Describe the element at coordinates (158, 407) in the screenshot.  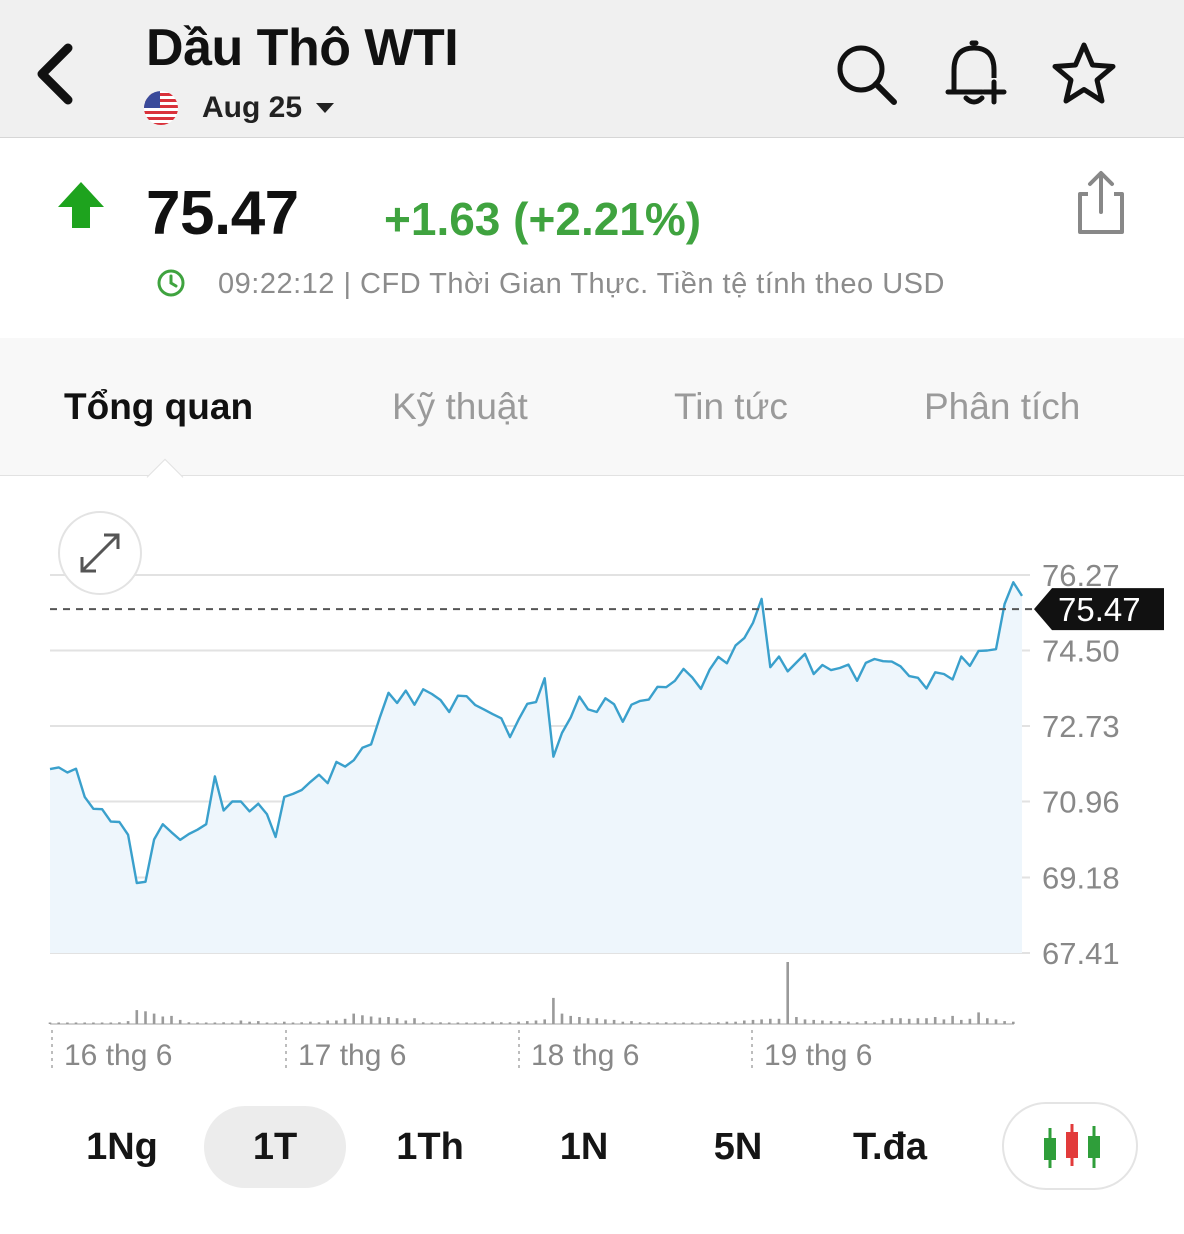
I see `tab-overview: Tổng quan` at that location.